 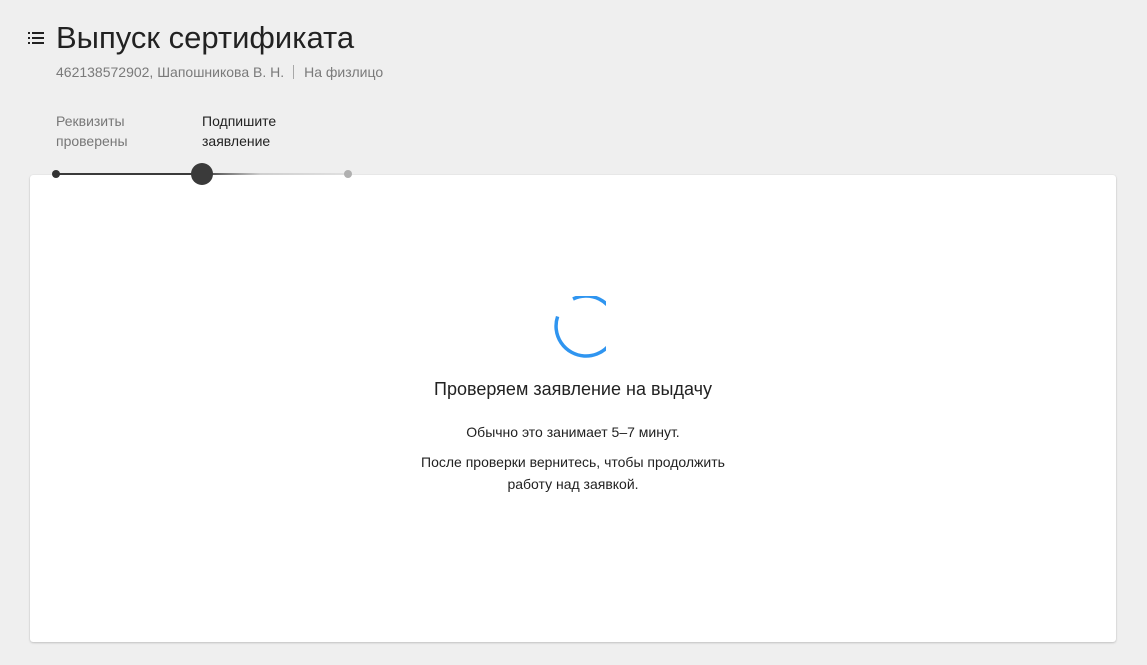 I want to click on status-return-line: работу над заявкой., so click(x=573, y=484).